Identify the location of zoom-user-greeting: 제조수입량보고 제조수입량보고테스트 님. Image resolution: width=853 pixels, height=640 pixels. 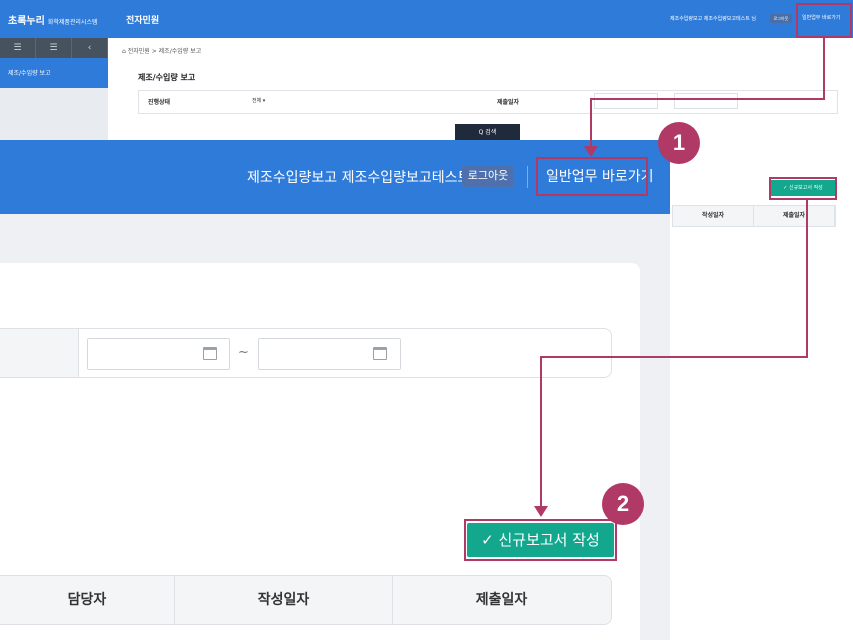
(367, 178).